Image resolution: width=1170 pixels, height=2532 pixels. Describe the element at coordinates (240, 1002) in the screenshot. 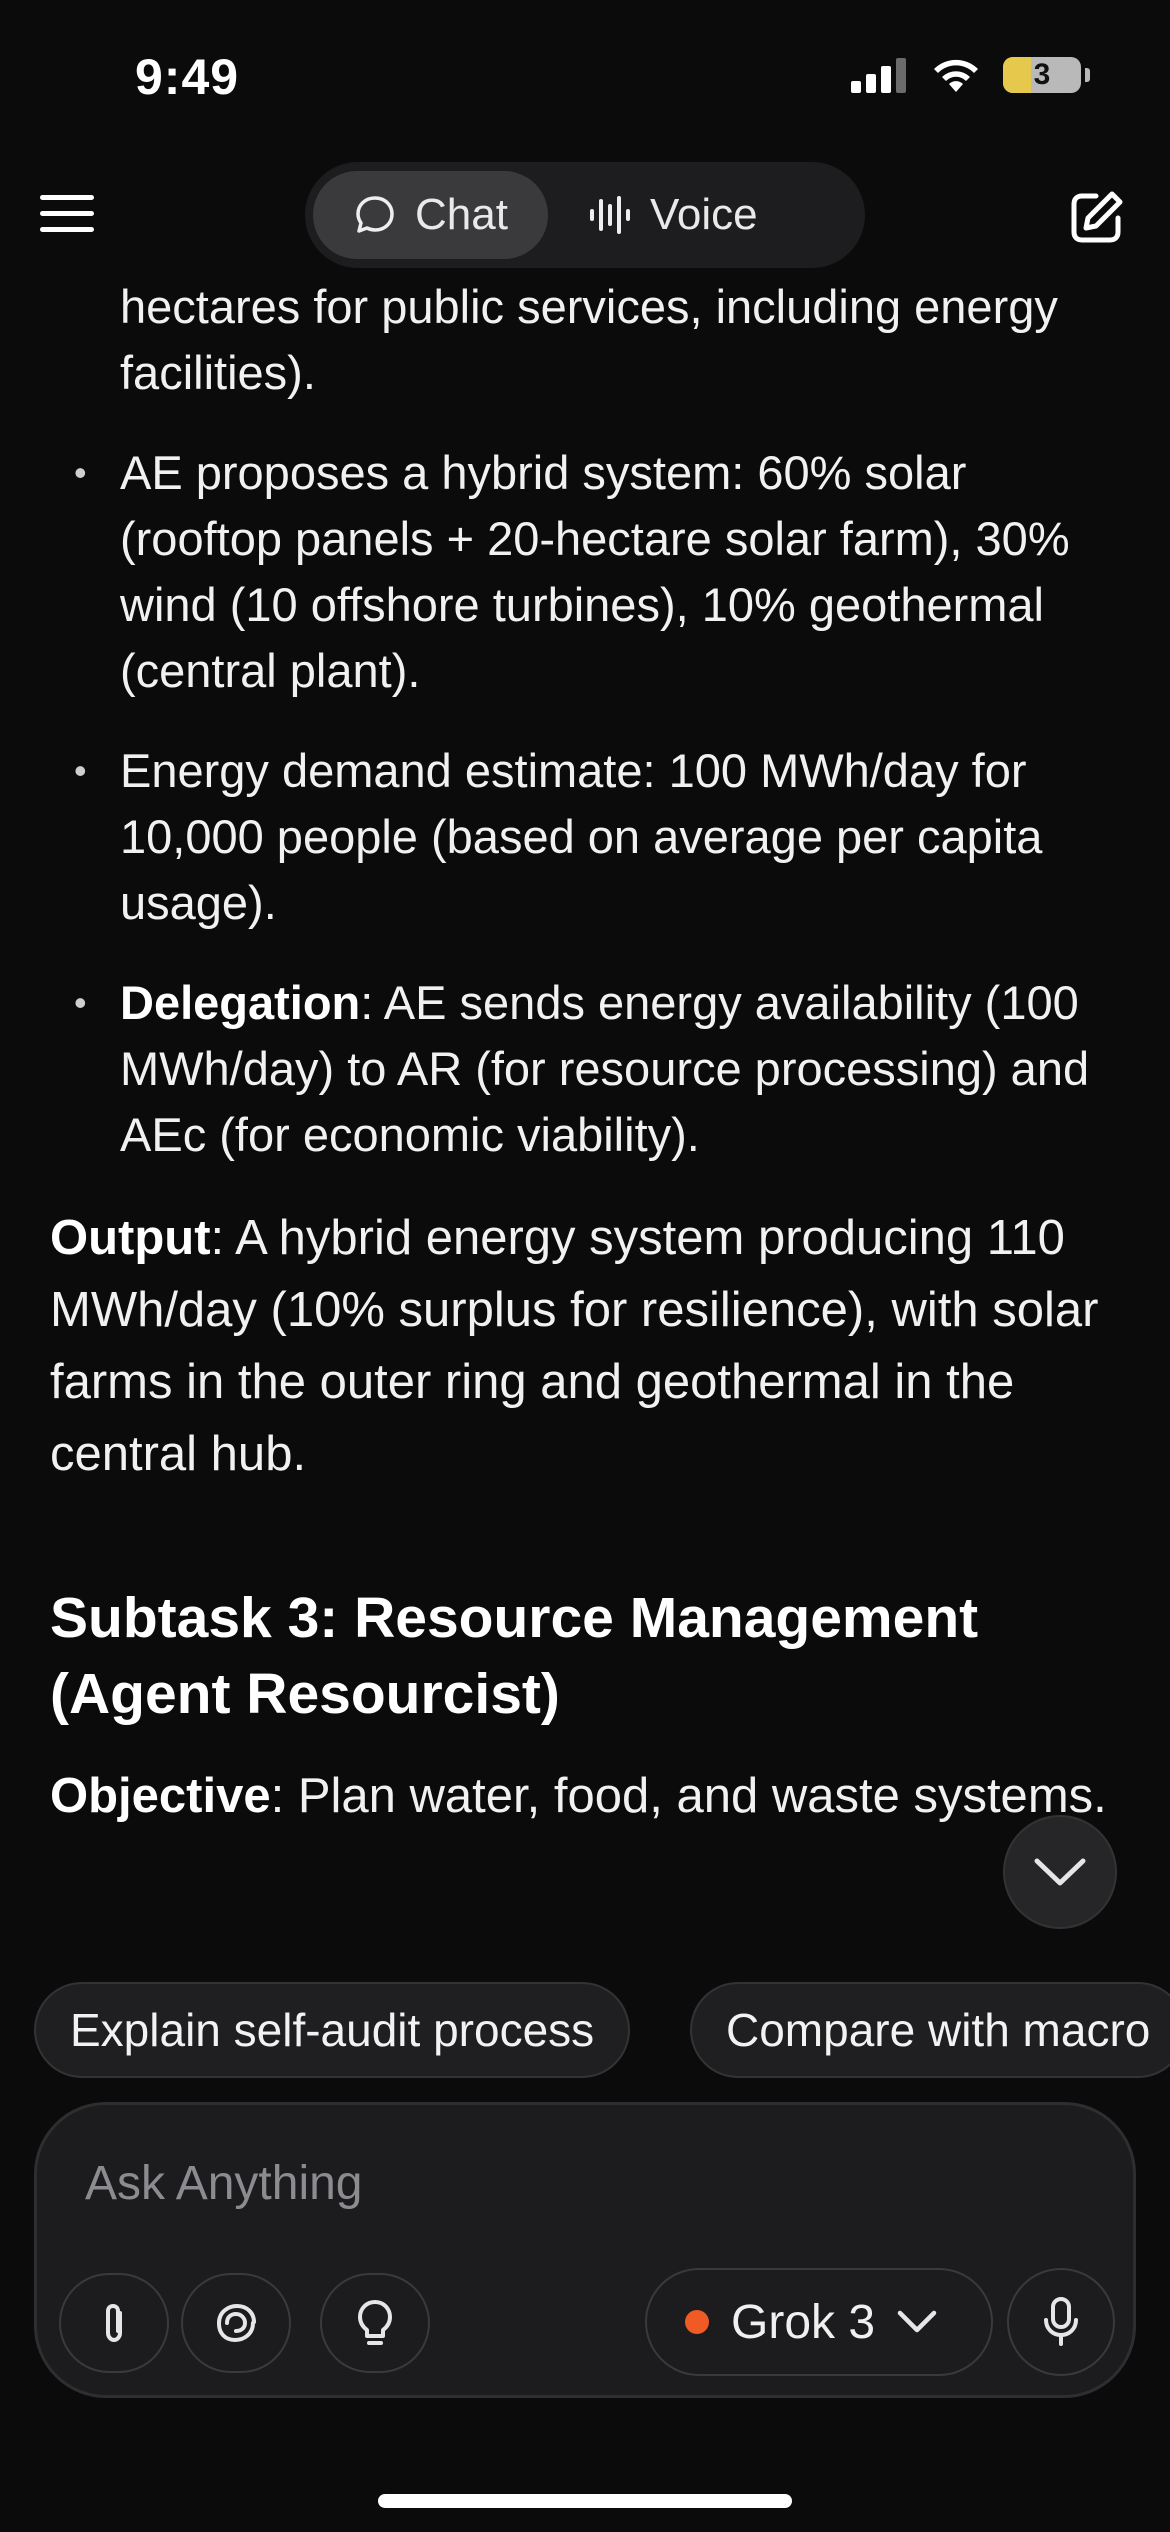

I see `delegation-label: Delegation` at that location.